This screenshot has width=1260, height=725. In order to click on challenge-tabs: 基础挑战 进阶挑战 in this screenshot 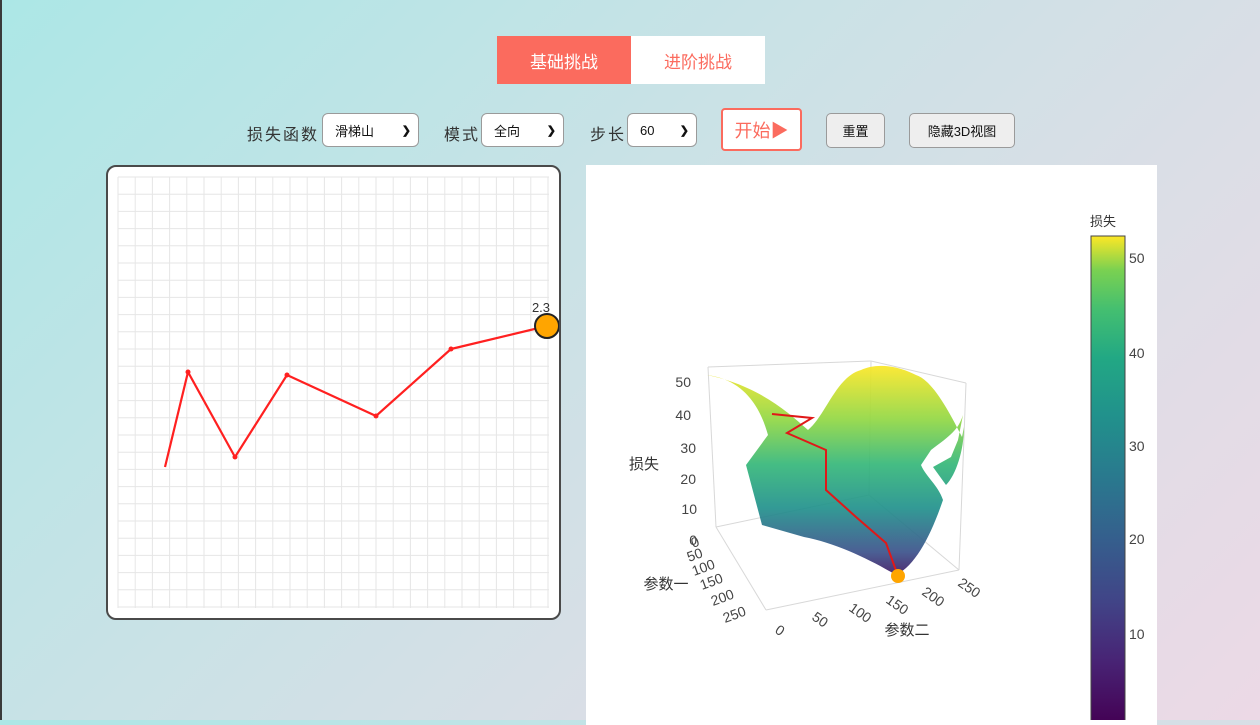, I will do `click(631, 60)`.